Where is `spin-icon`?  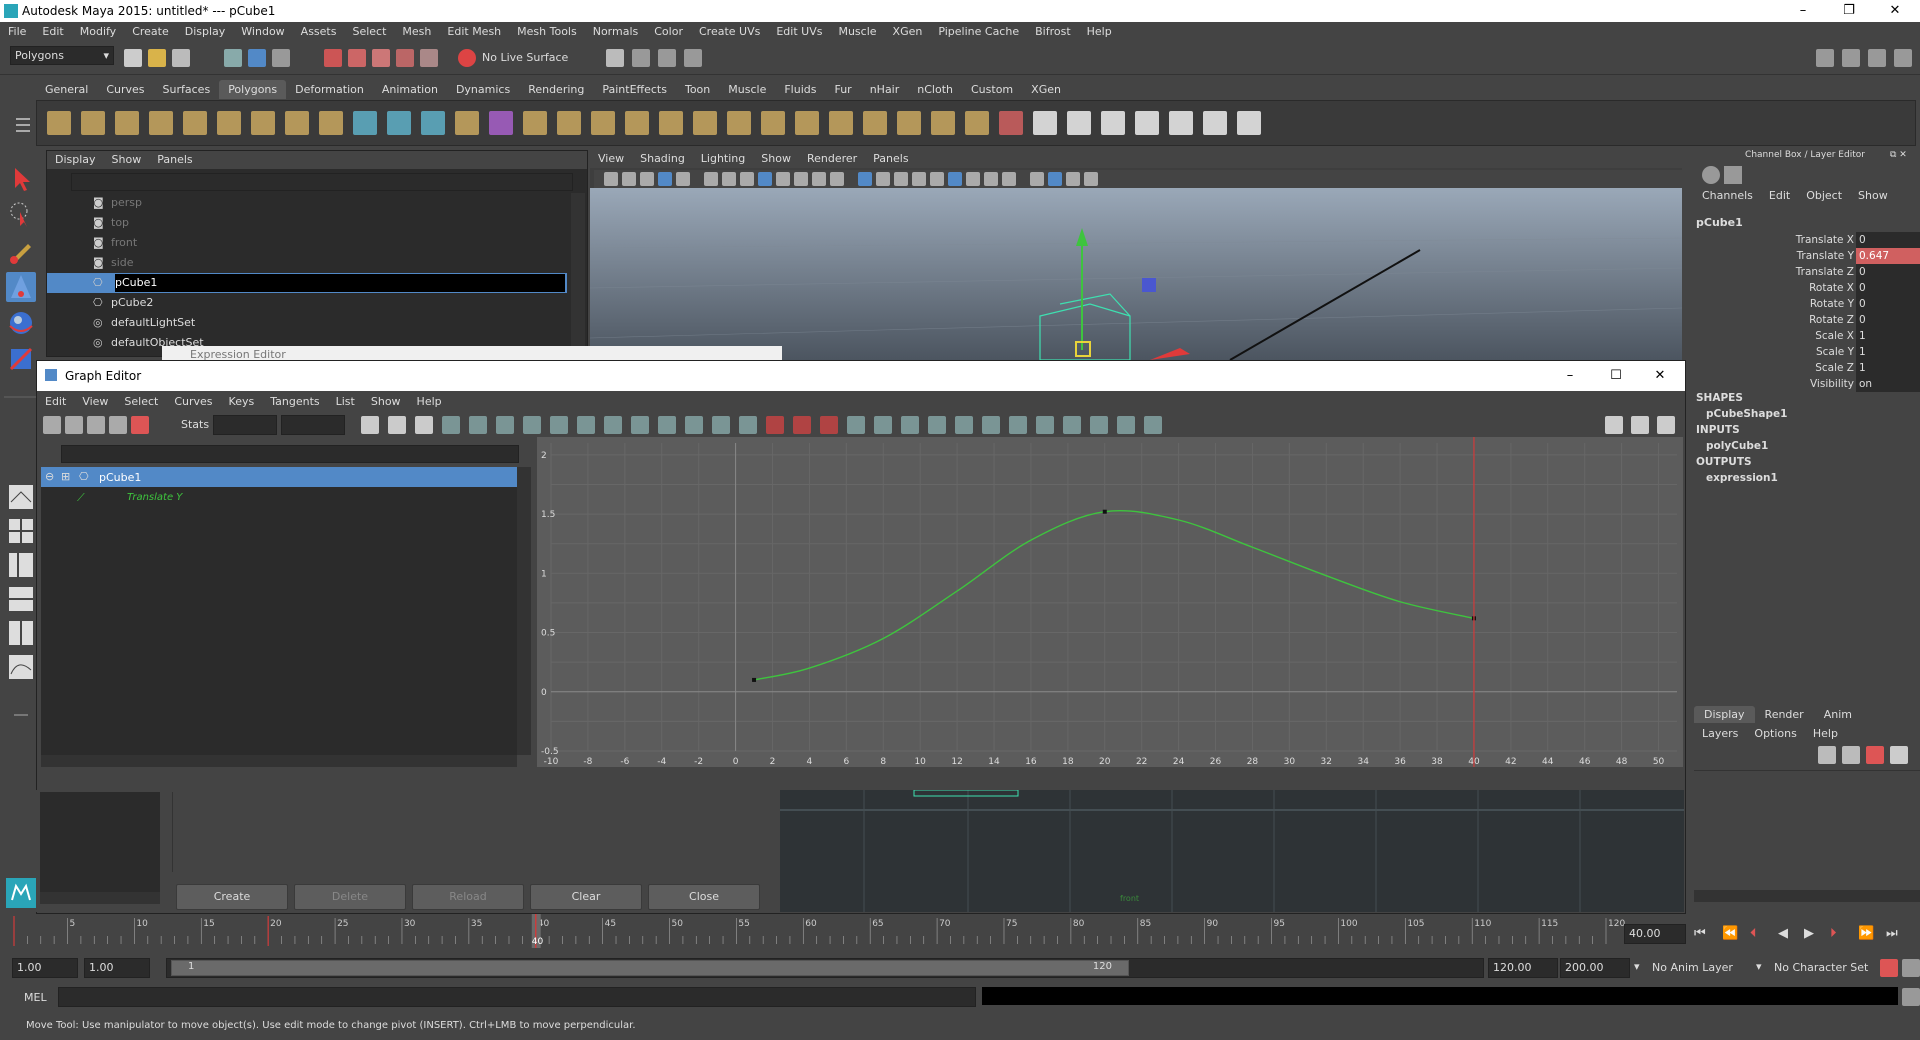 spin-icon is located at coordinates (943, 123).